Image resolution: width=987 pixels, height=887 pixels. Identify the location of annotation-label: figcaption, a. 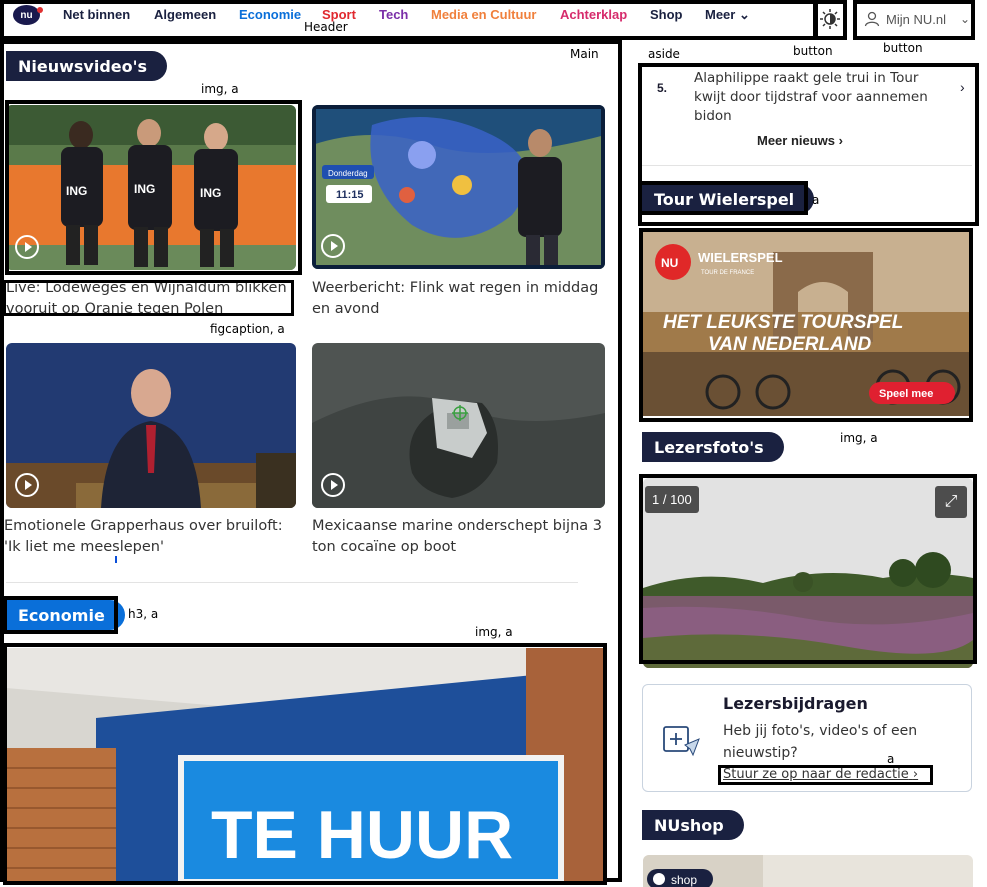
(247, 329).